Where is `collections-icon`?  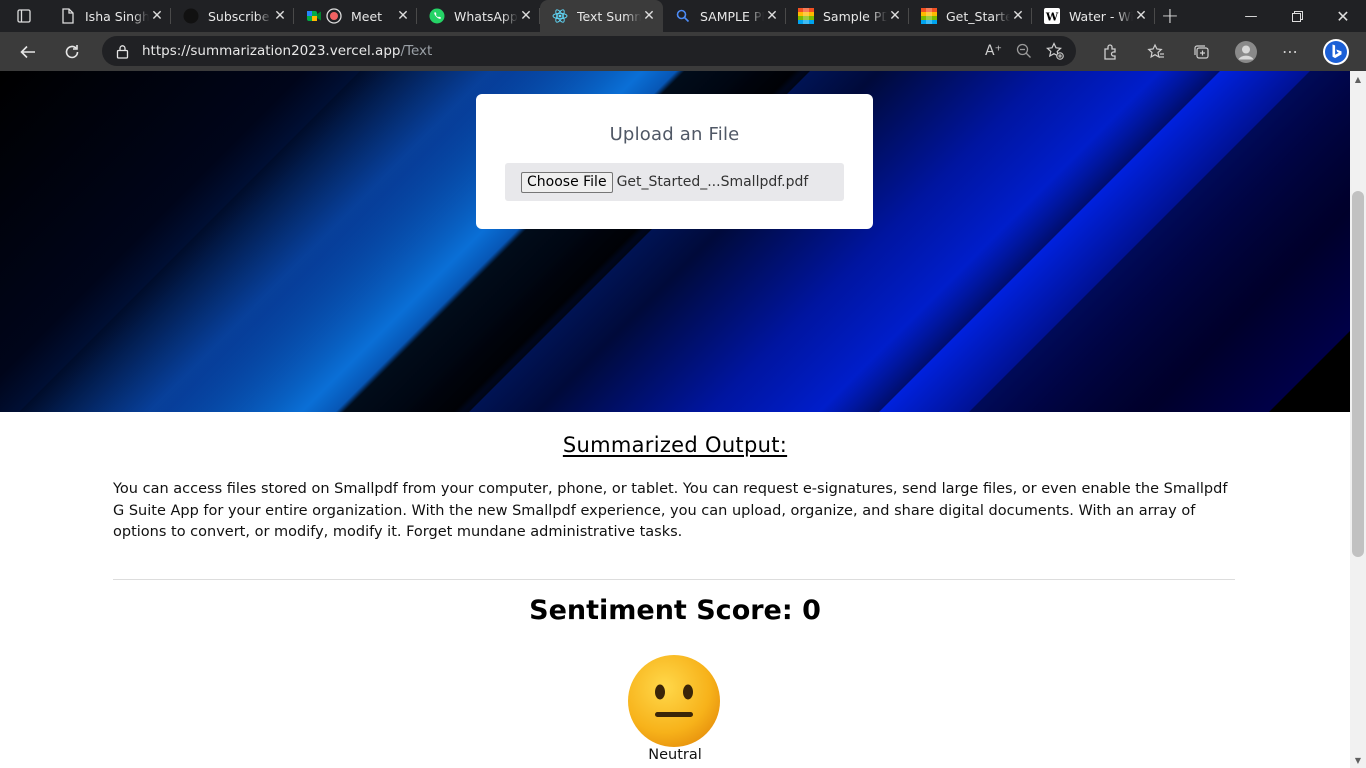
collections-icon is located at coordinates (1200, 51).